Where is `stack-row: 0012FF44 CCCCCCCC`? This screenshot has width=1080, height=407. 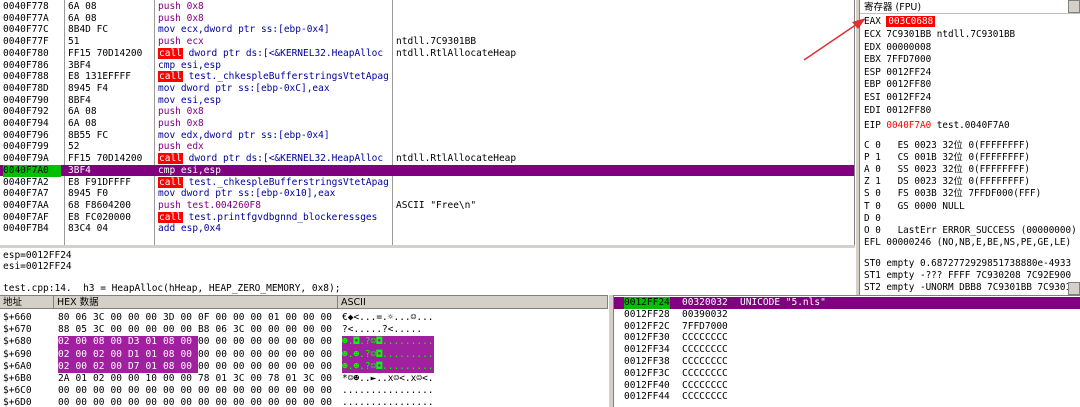
stack-row: 0012FF44 CCCCCCCC is located at coordinates (847, 397).